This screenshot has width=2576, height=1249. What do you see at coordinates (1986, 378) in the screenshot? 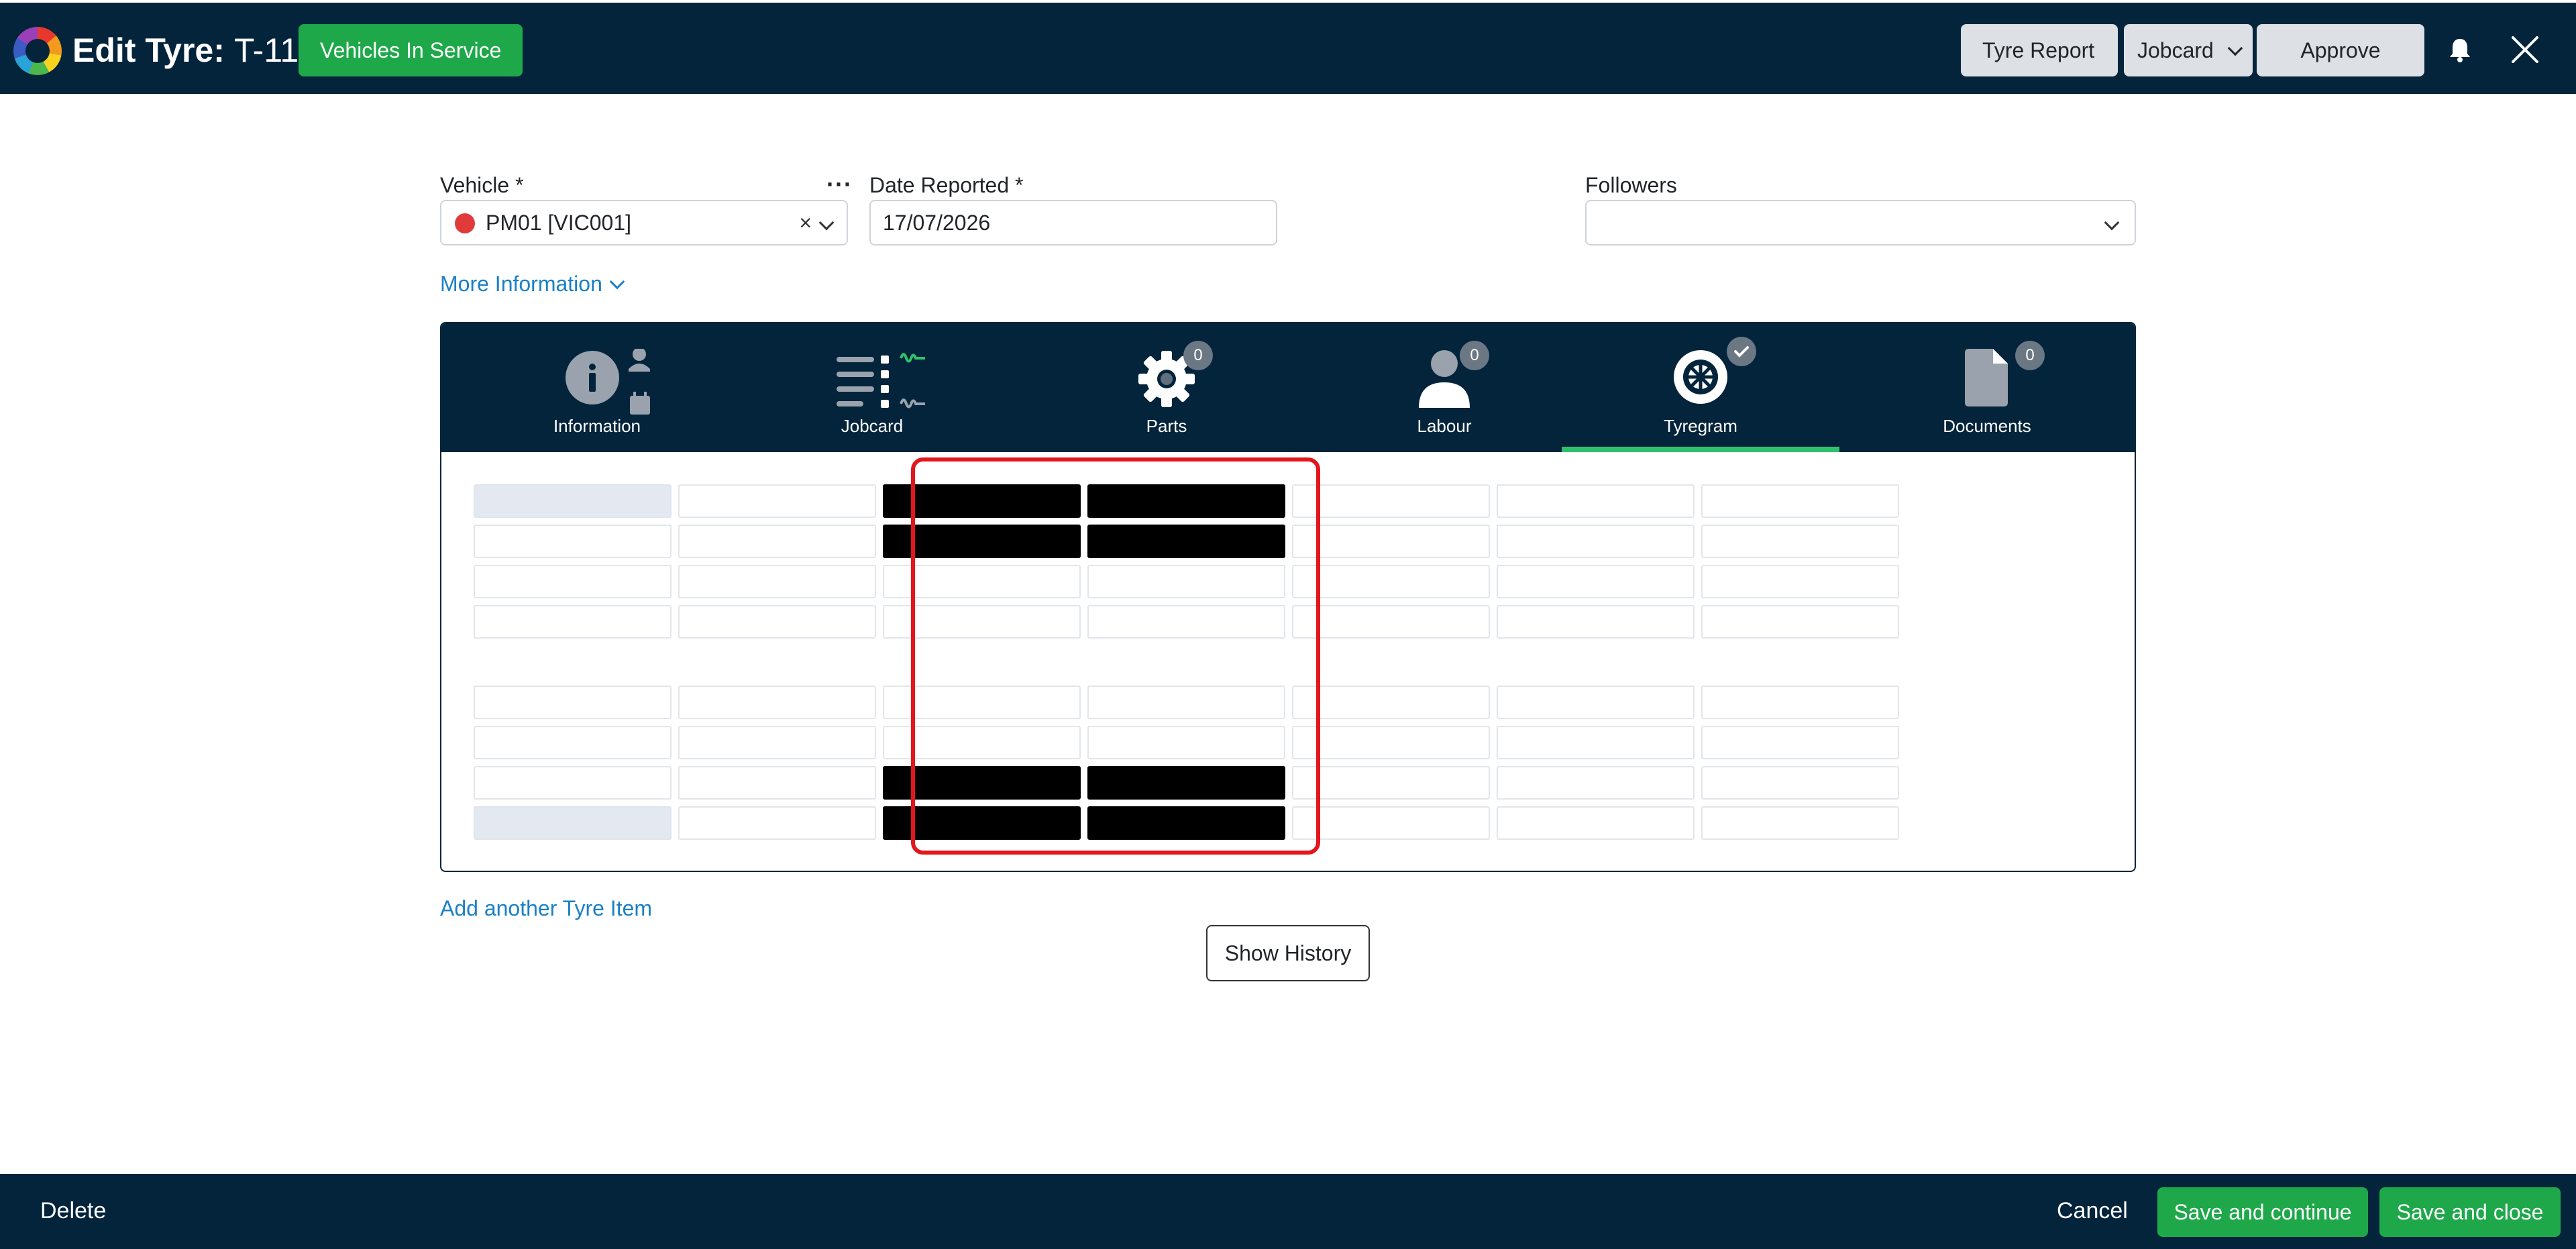
I see `document-icon` at bounding box center [1986, 378].